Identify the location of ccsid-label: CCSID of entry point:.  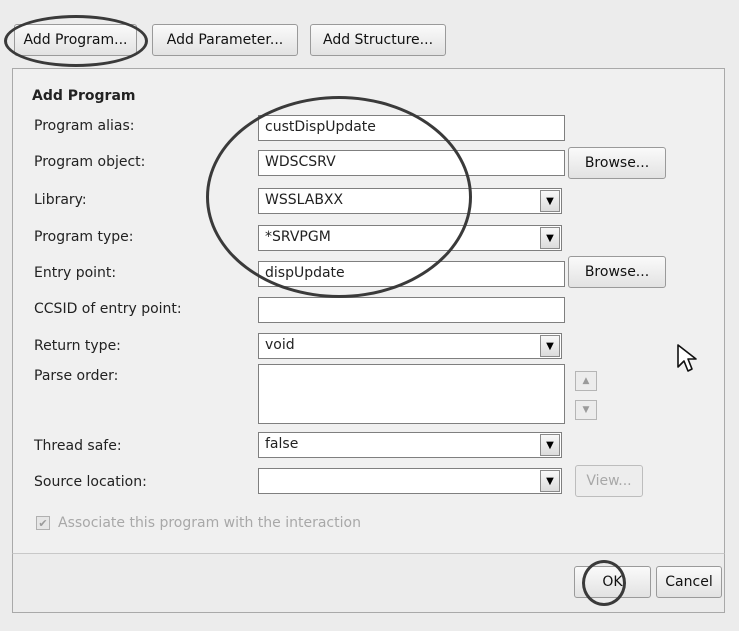
(108, 309).